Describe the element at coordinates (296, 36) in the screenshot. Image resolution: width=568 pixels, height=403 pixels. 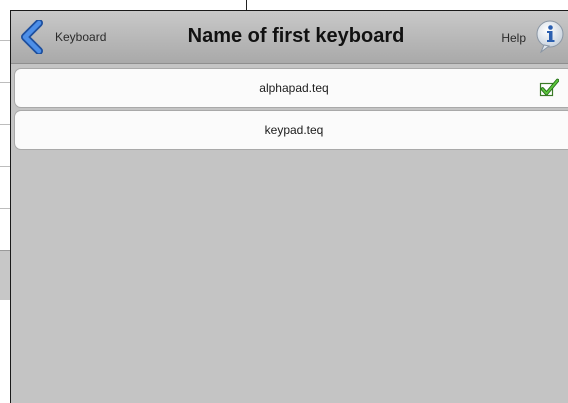
I see `page-title: Name of first keyboard` at that location.